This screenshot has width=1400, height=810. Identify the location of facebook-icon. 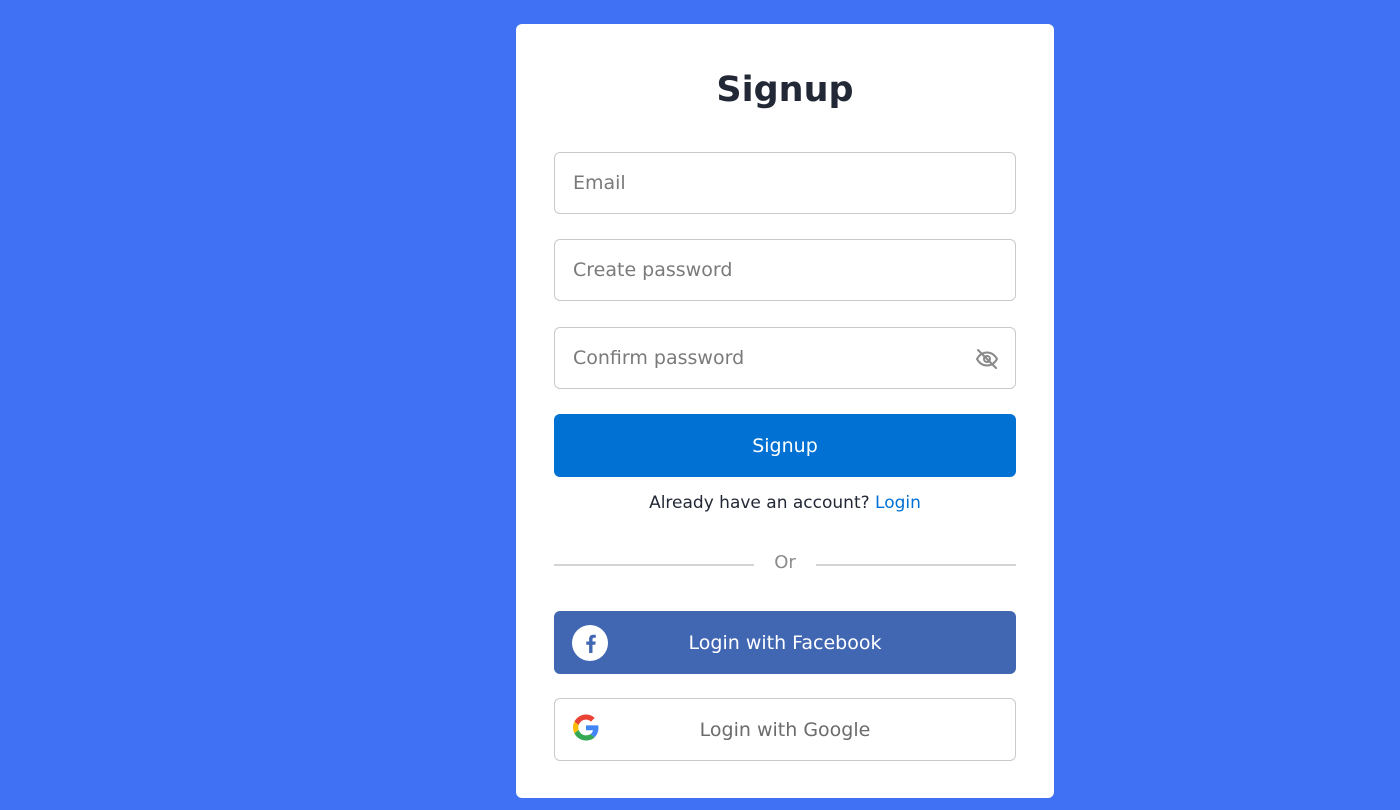
(590, 642).